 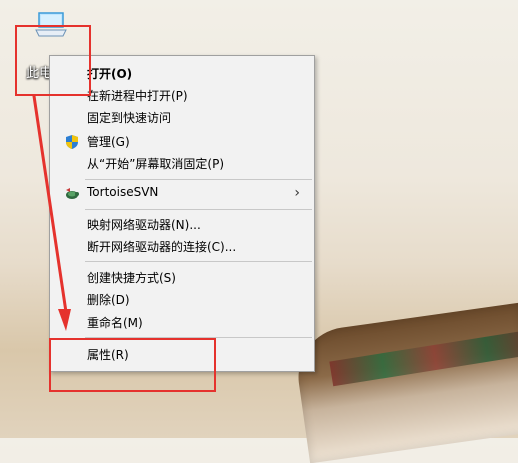 I want to click on menu-item-label: 创建快捷方式(S), so click(x=131, y=278).